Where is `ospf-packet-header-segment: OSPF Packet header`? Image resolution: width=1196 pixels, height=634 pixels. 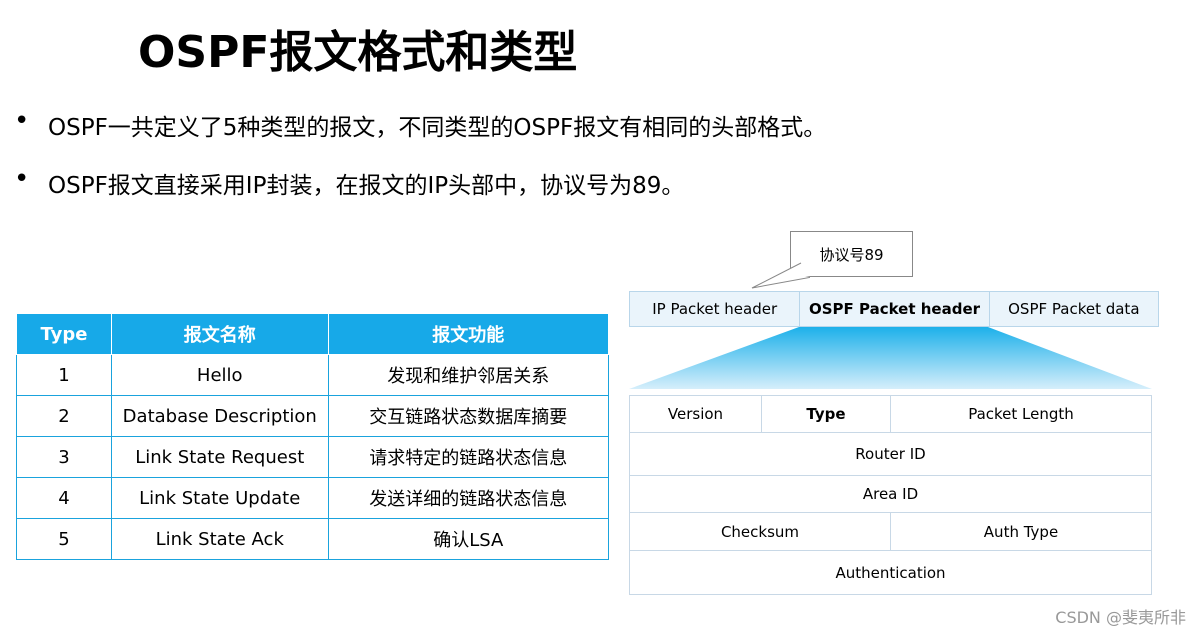 ospf-packet-header-segment: OSPF Packet header is located at coordinates (895, 309).